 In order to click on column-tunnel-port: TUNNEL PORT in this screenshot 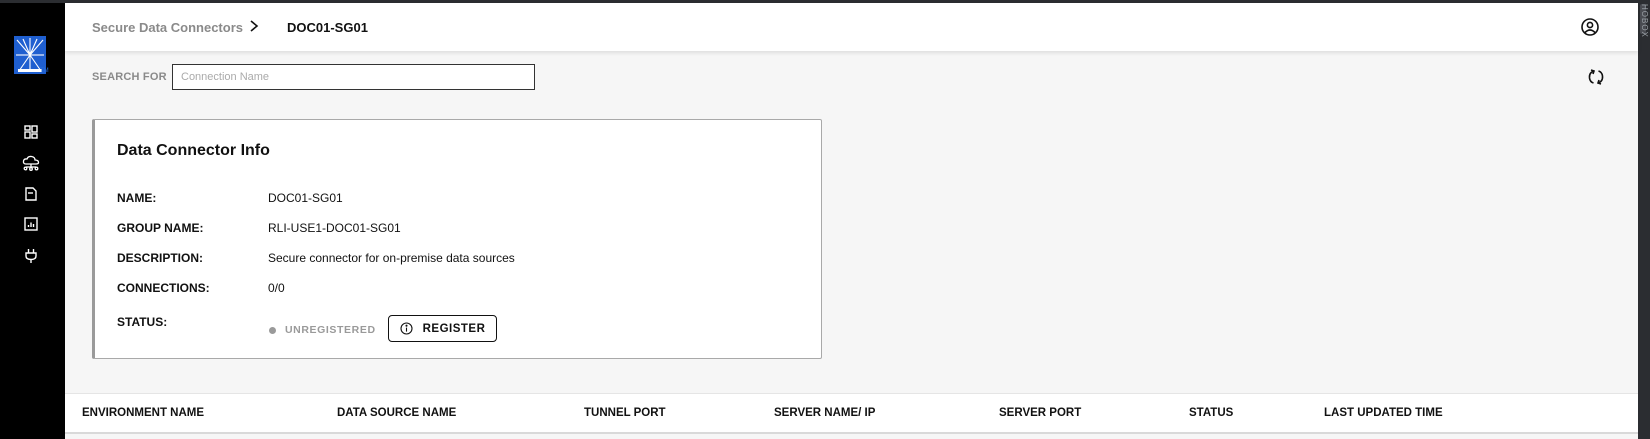, I will do `click(625, 413)`.